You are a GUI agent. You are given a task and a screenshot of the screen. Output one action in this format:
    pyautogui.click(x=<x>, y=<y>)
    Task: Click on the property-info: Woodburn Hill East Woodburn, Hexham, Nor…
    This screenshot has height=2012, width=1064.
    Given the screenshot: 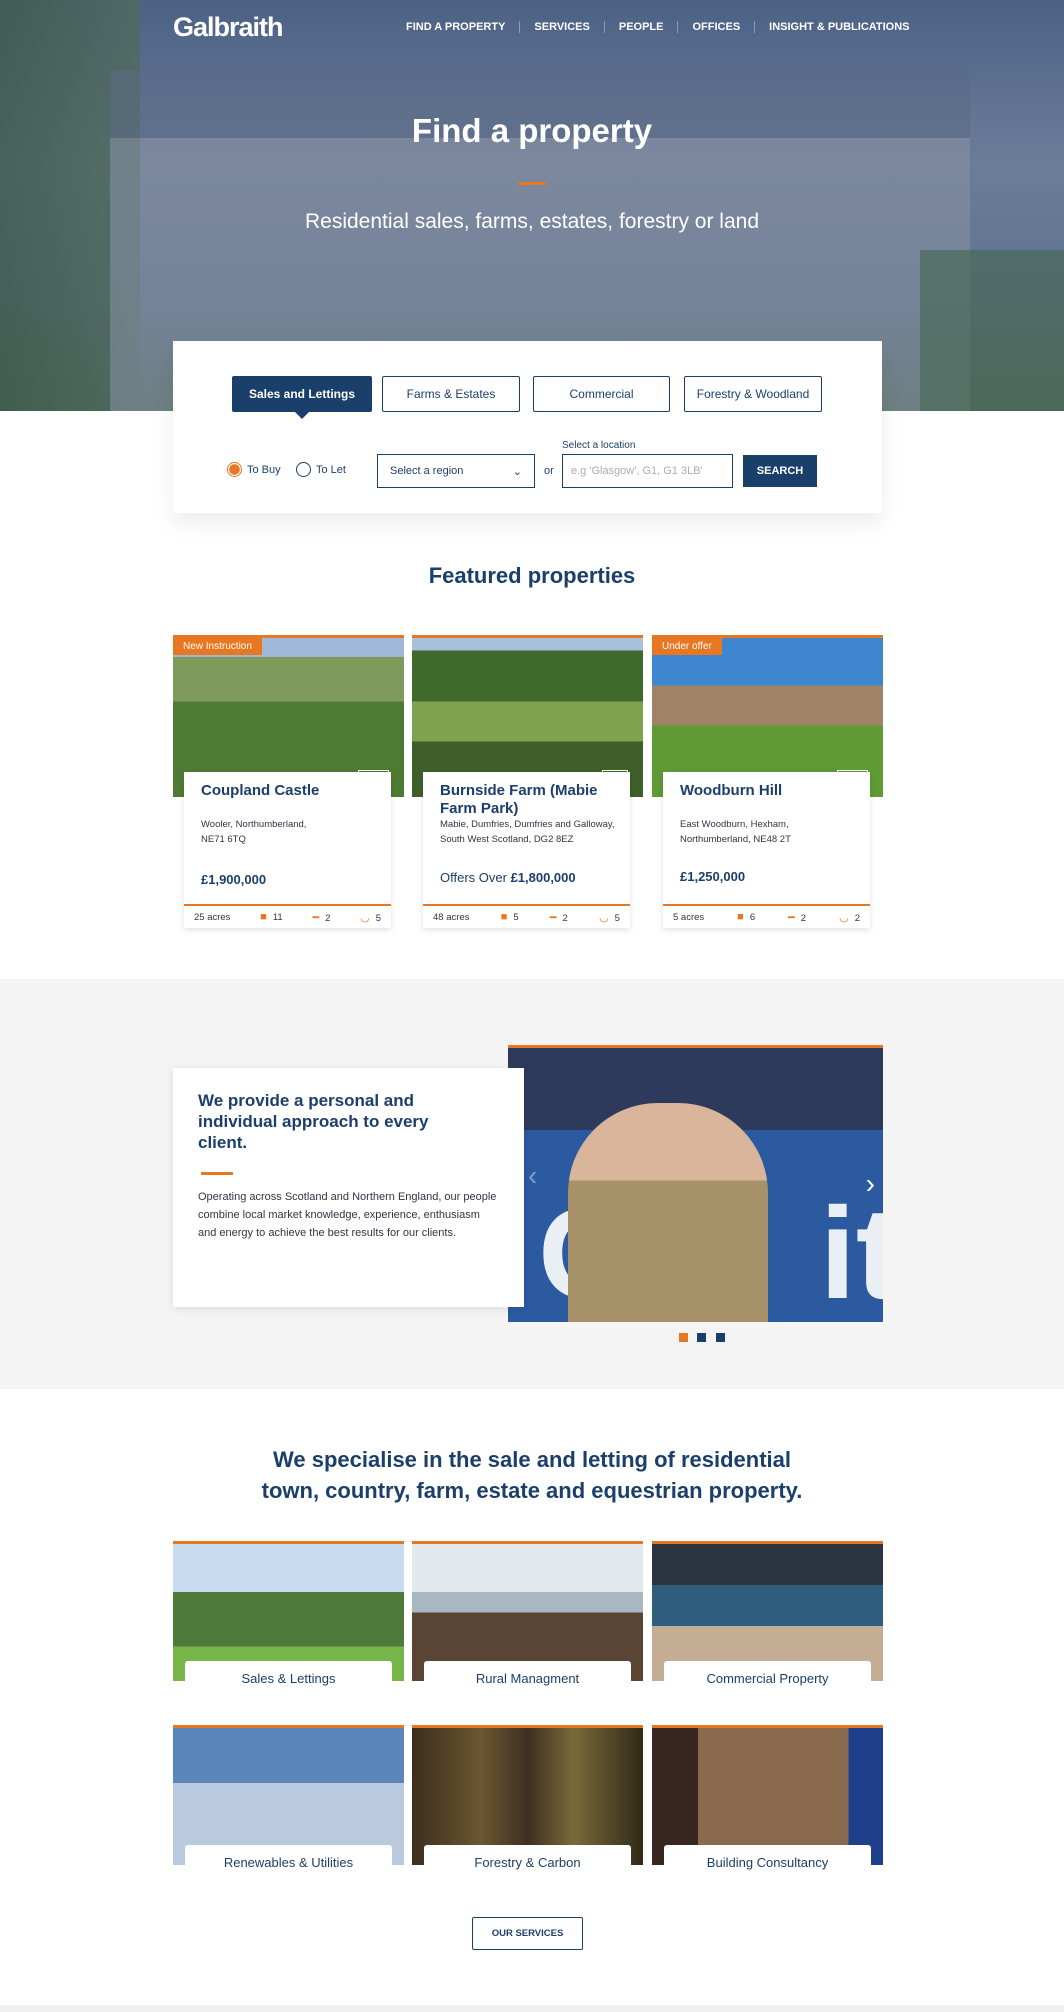 What is the action you would take?
    pyautogui.click(x=766, y=850)
    